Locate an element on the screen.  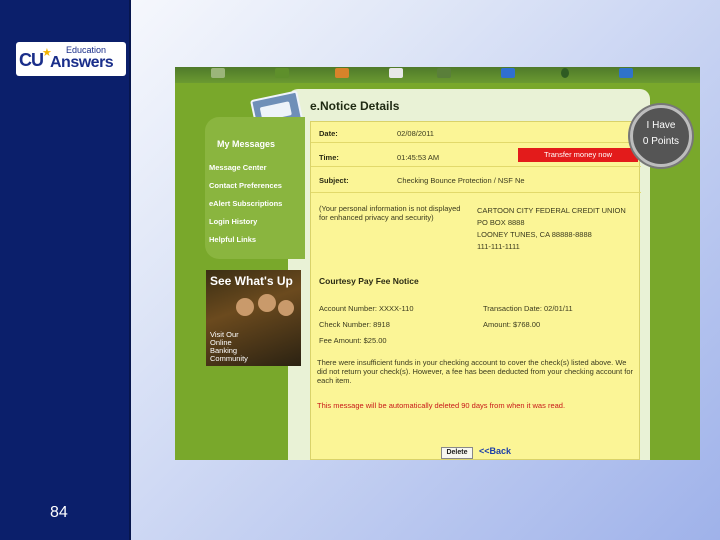
time-value: 01:45:53 AM is located at coordinates (418, 157).